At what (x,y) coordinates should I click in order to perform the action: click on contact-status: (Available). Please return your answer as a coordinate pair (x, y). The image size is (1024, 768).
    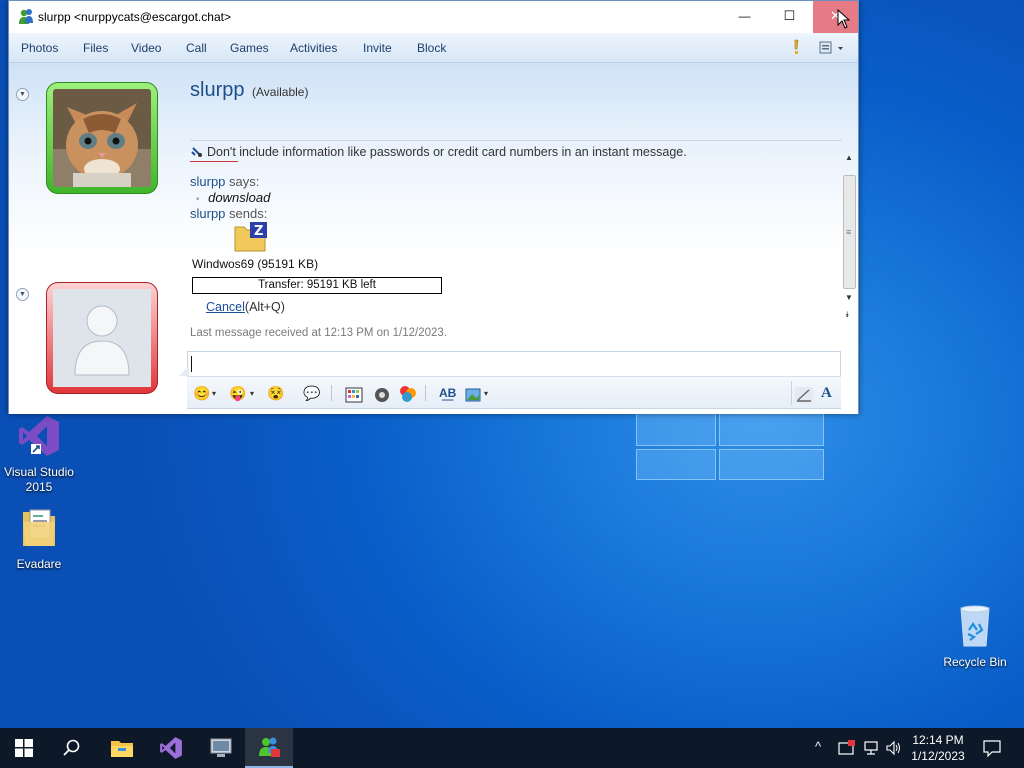
    Looking at the image, I should click on (280, 92).